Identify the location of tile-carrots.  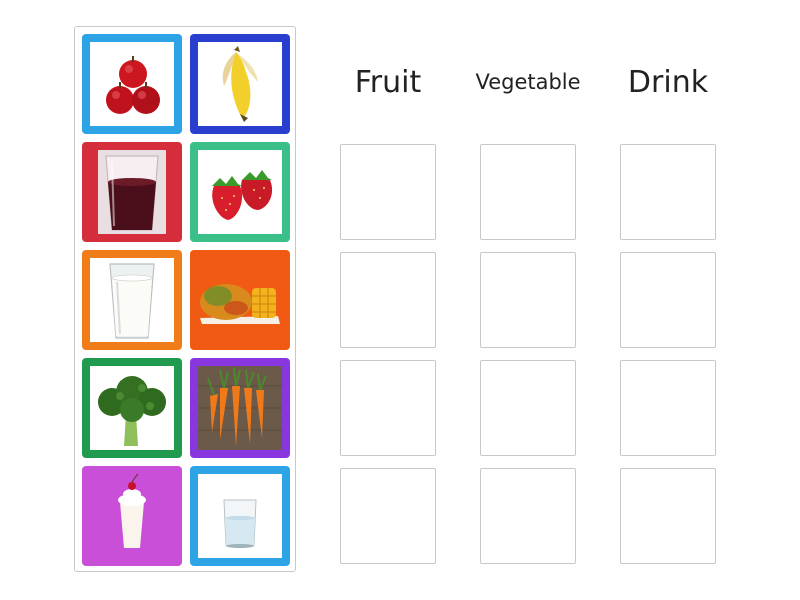
(240, 408).